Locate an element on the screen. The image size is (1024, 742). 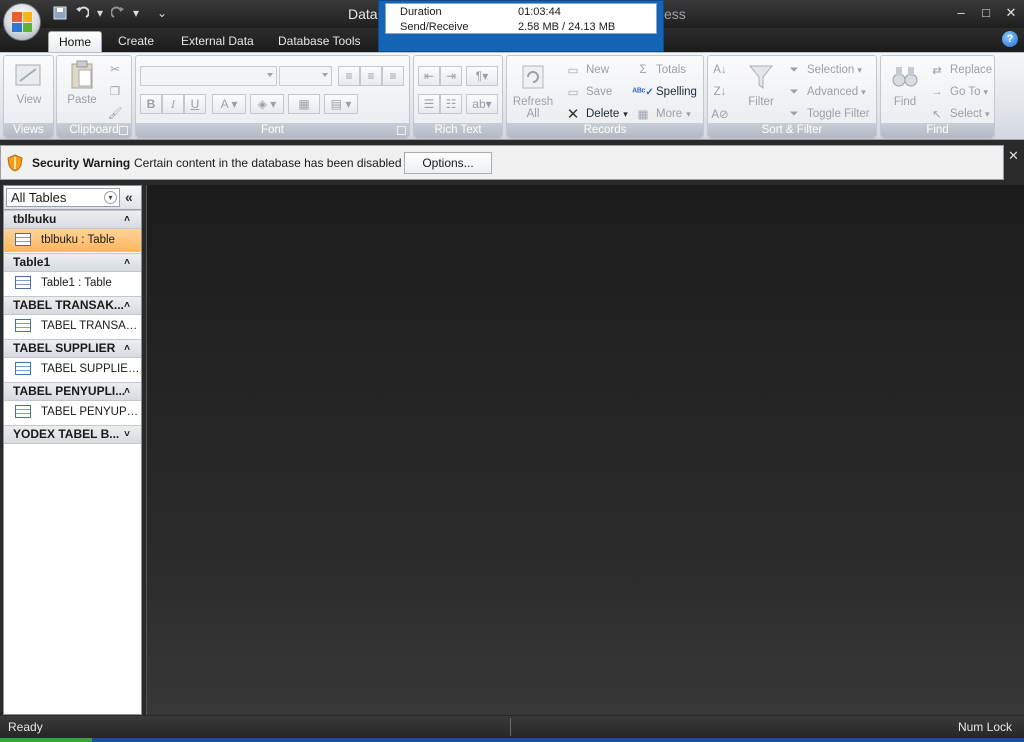
delete-button: ✕ Delete ▾ is located at coordinates (596, 114).